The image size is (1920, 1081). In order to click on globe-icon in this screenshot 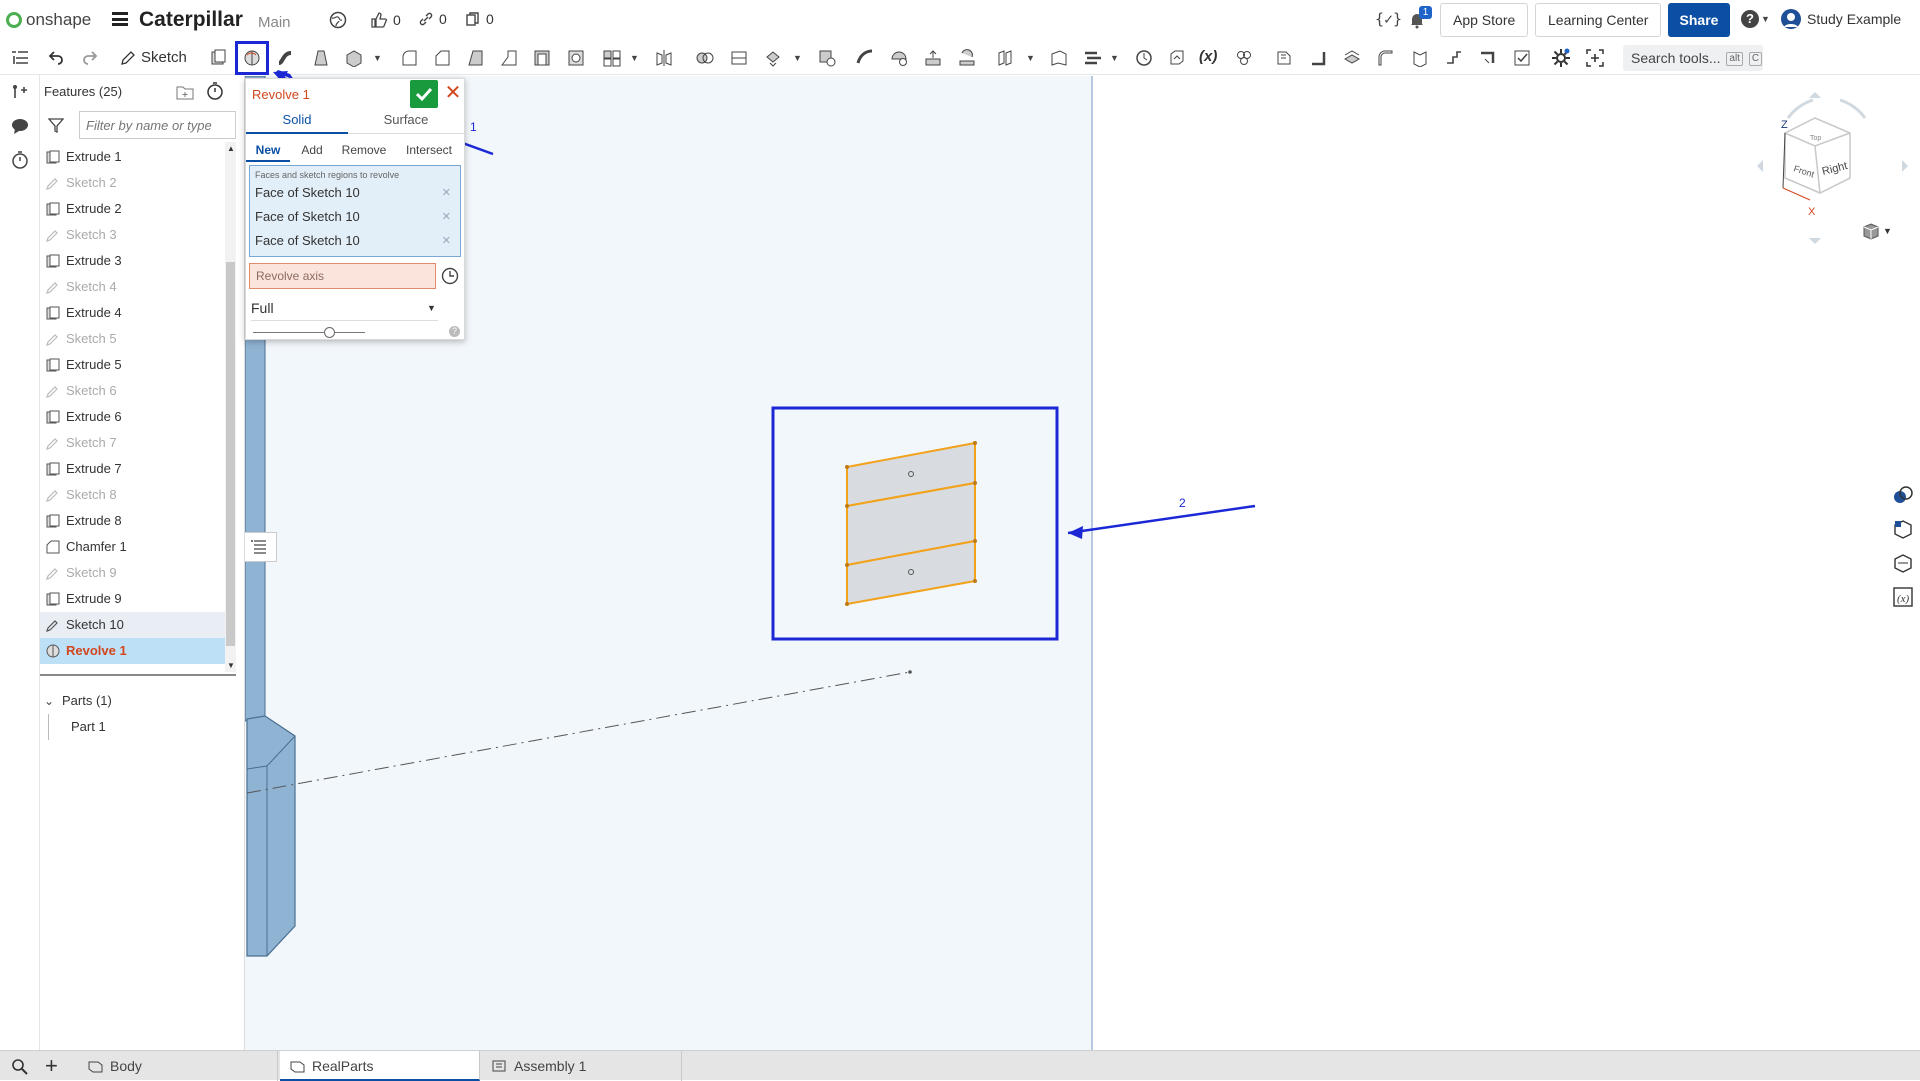, I will do `click(338, 20)`.